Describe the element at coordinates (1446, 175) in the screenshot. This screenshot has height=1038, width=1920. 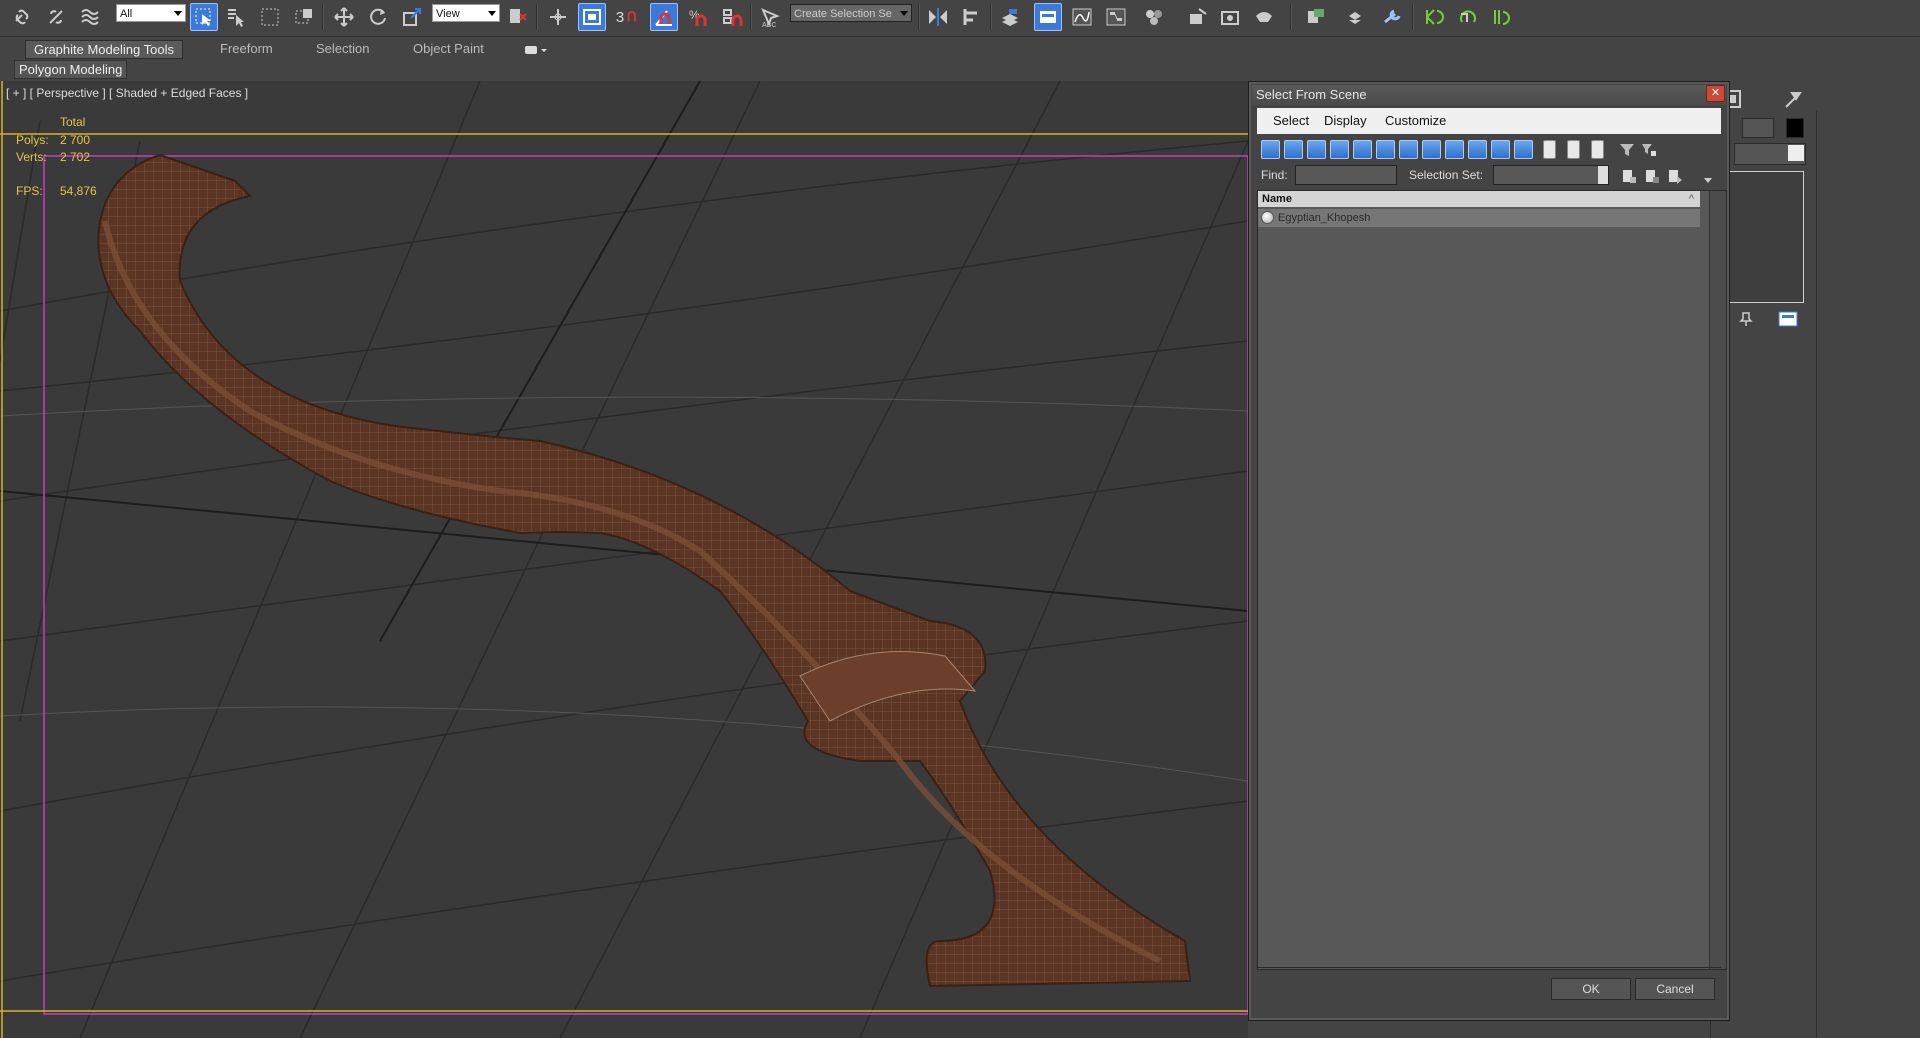
I see `selection-set-label: Selection Set:` at that location.